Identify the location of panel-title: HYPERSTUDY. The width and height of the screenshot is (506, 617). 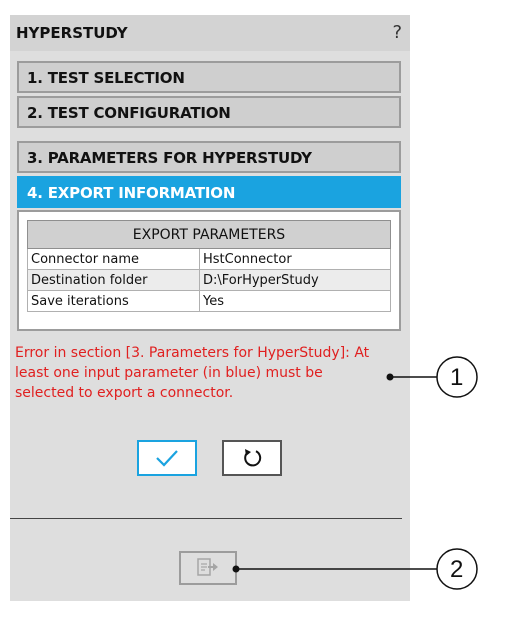
(72, 33).